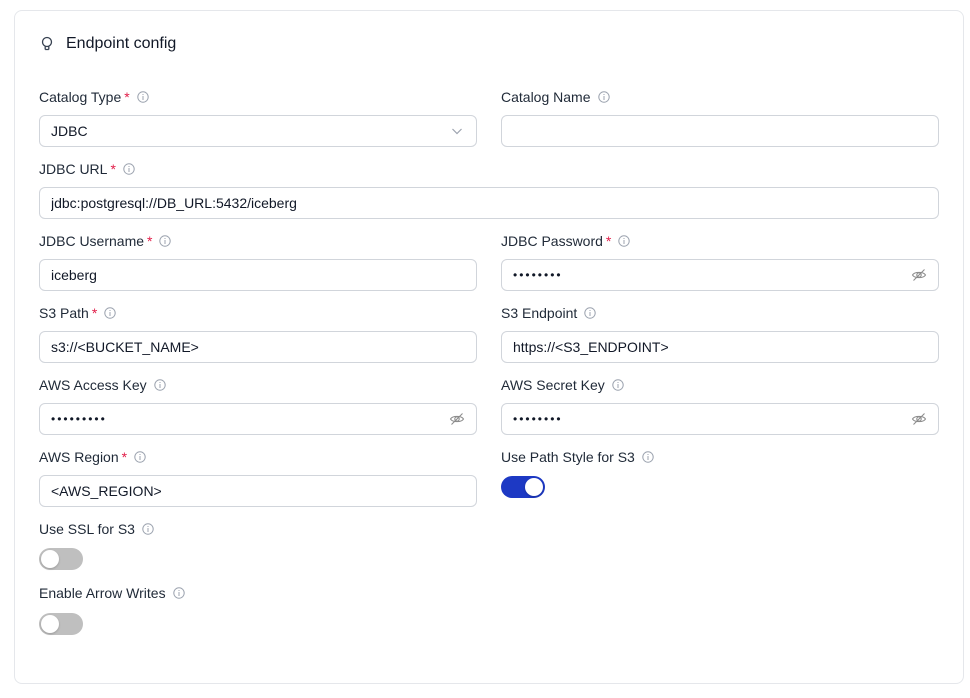 The width and height of the screenshot is (970, 698). What do you see at coordinates (538, 419) in the screenshot?
I see `aws-secret-key-value: ••••••••` at bounding box center [538, 419].